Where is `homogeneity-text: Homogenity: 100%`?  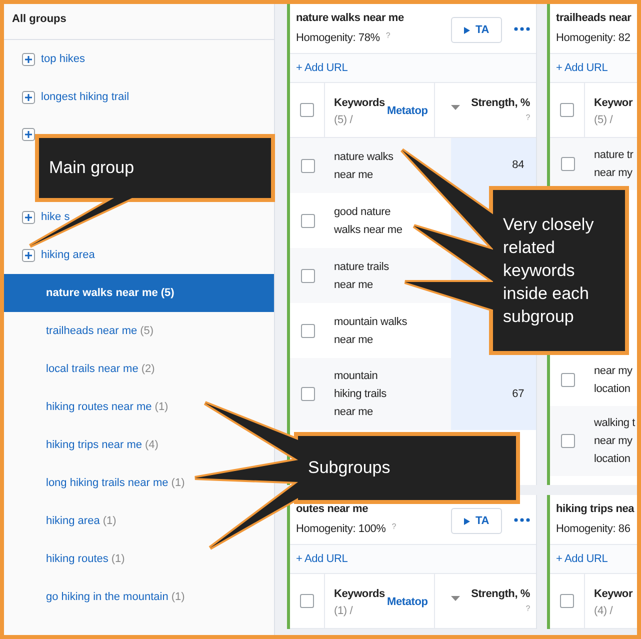
homogeneity-text: Homogenity: 100% is located at coordinates (341, 529).